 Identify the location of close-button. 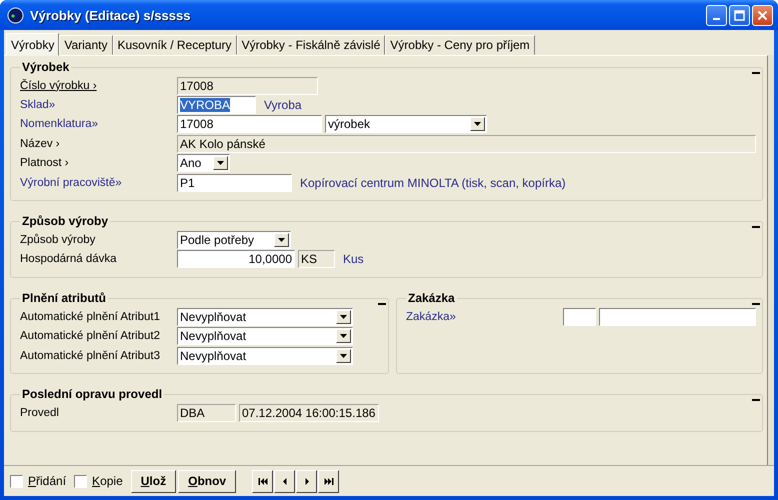
(762, 15).